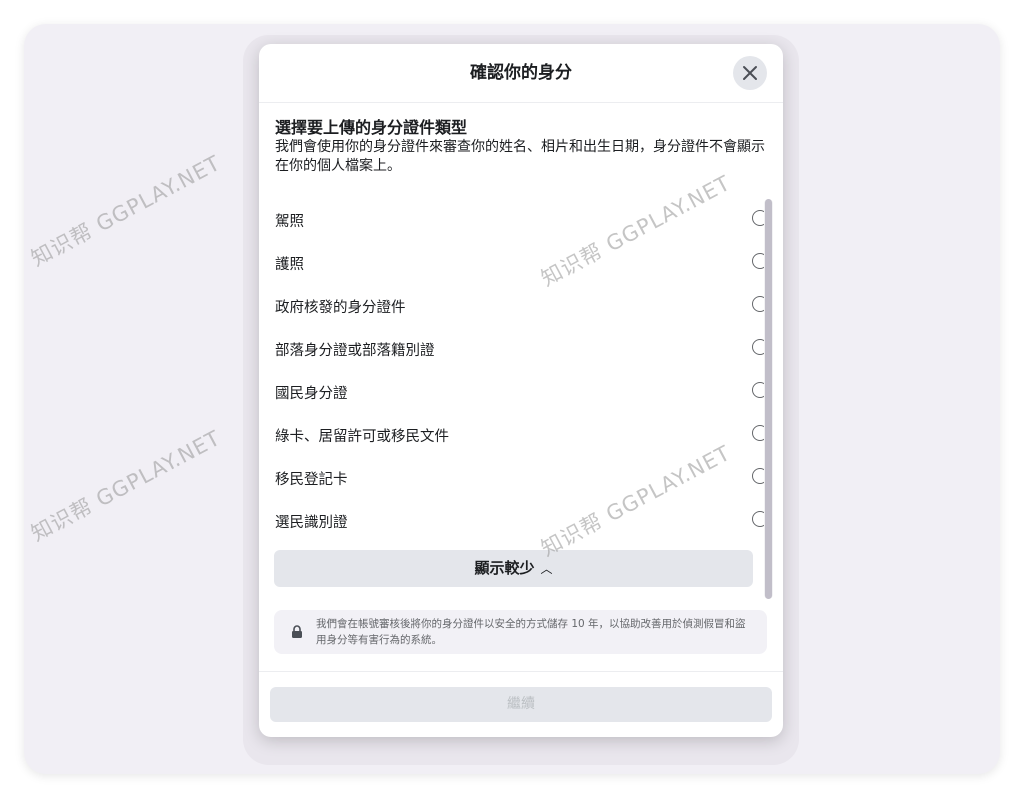  I want to click on show-less-button: 顯示較少 ︿, so click(513, 568).